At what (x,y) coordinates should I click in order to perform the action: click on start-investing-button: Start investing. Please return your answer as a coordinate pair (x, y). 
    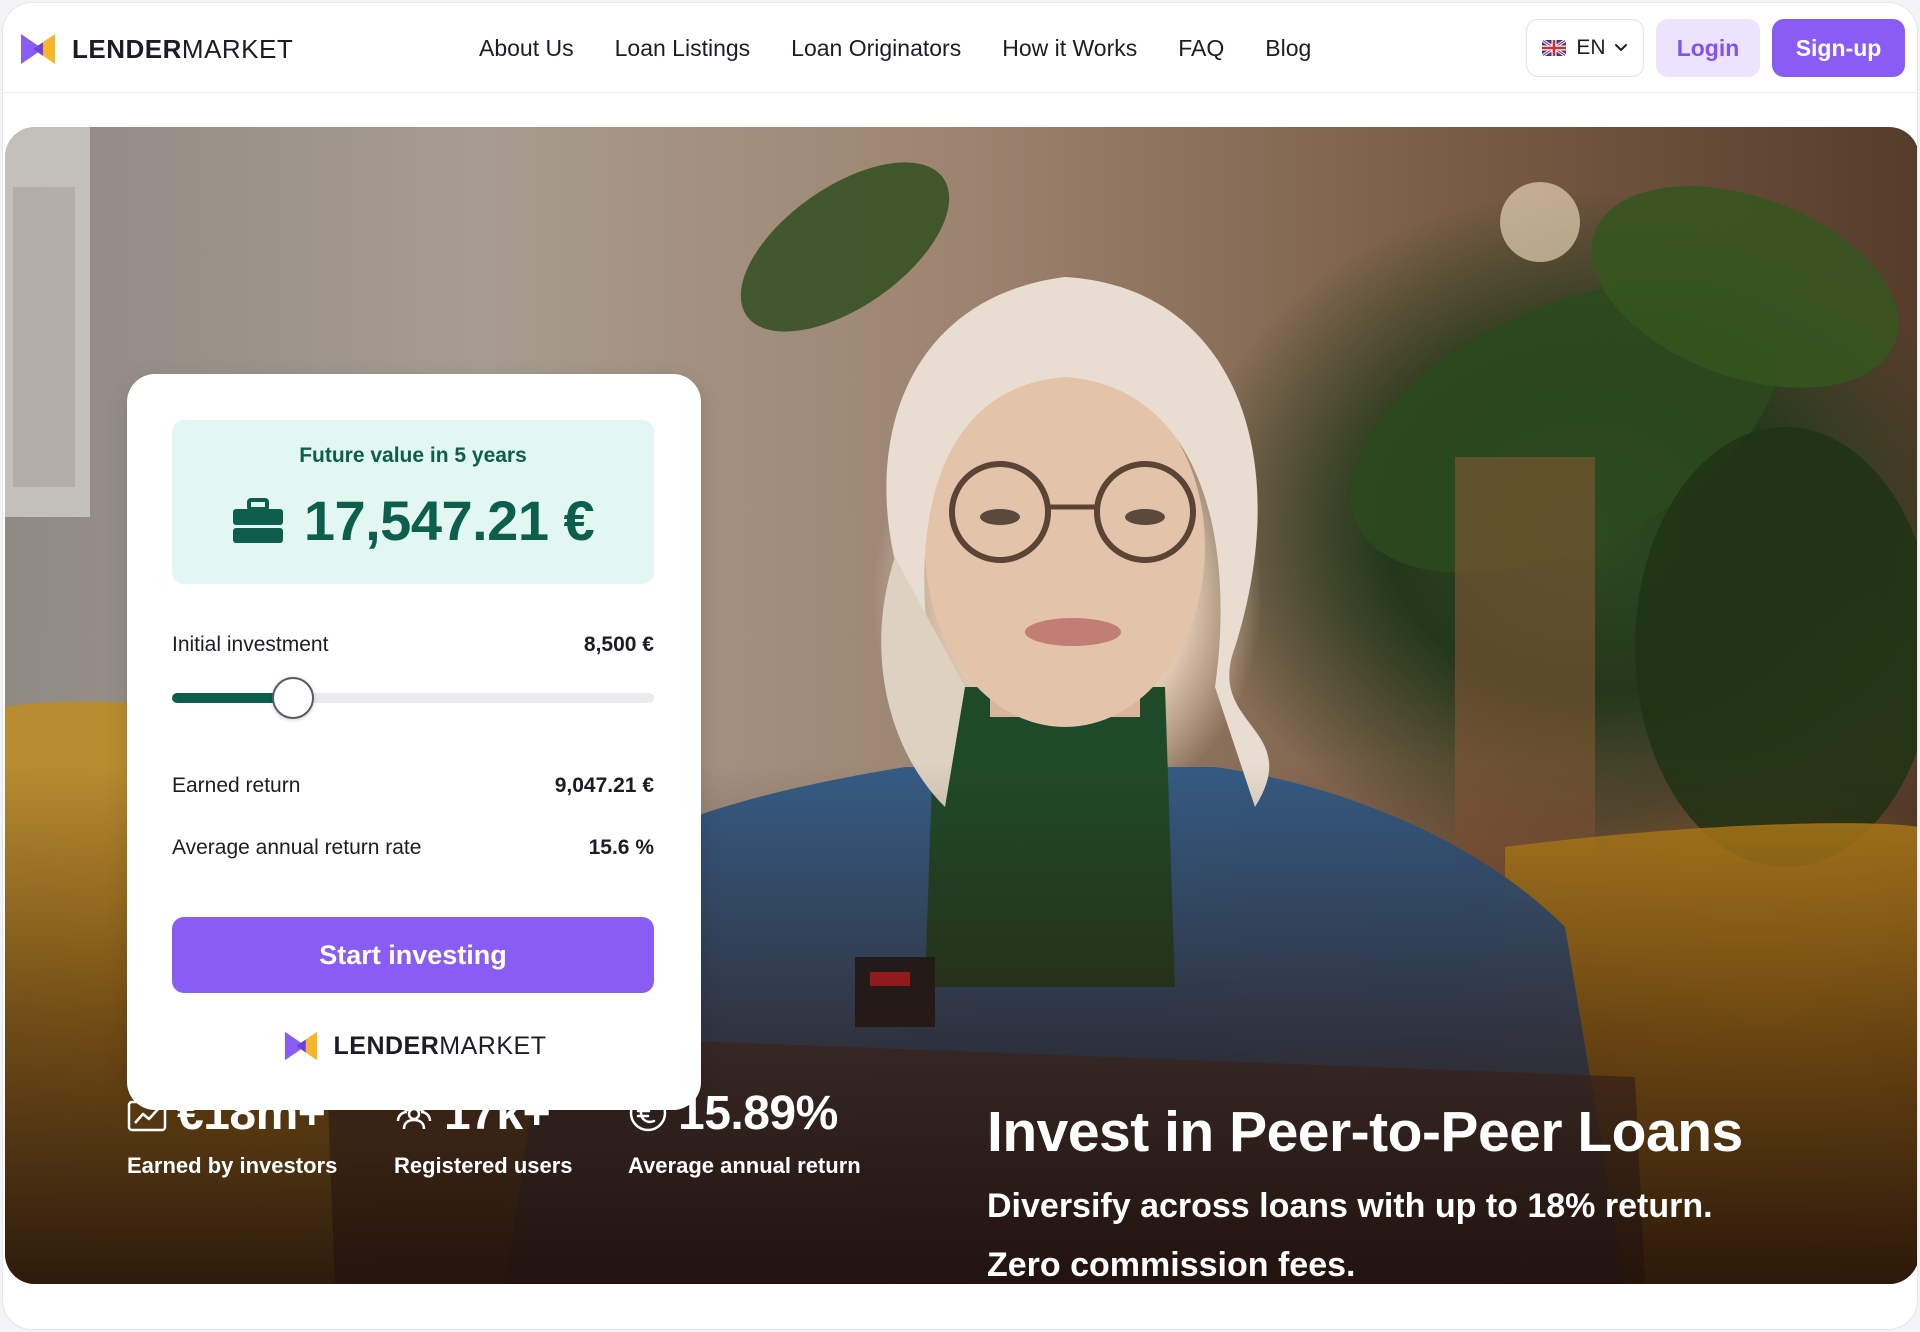
    Looking at the image, I should click on (413, 955).